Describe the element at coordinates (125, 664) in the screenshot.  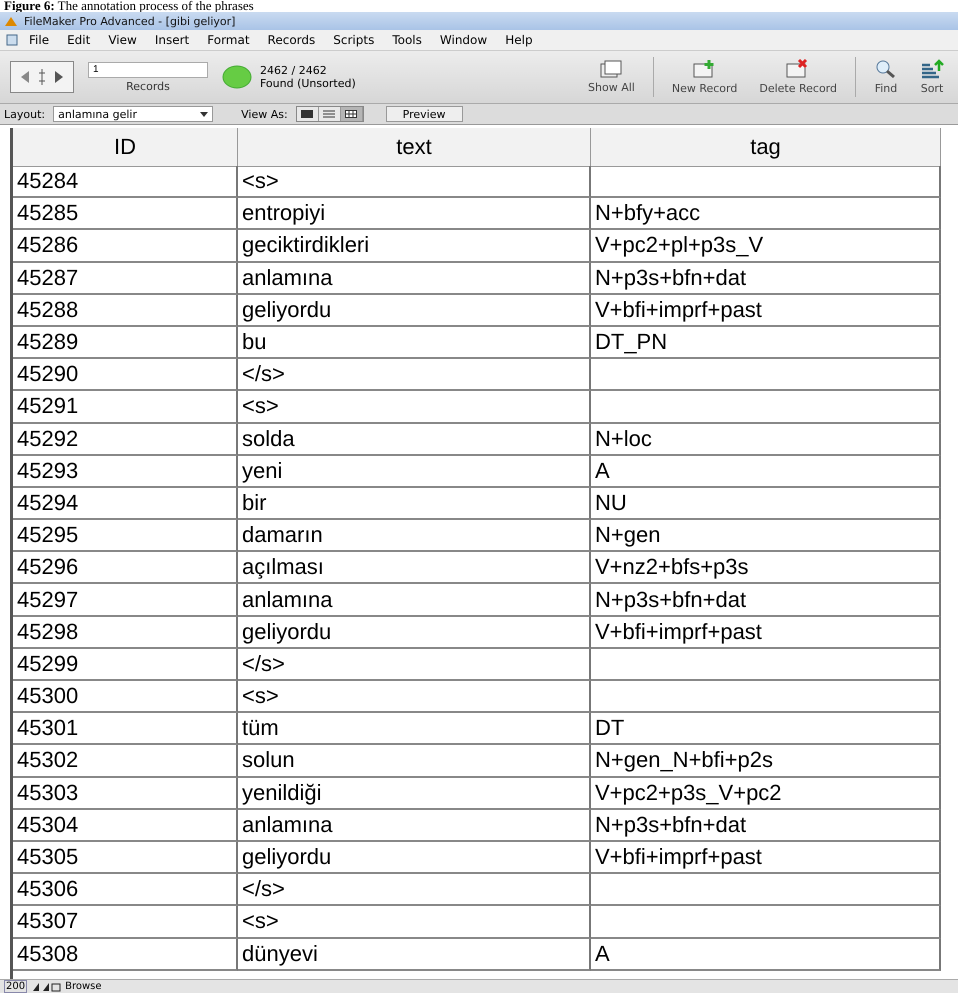
I see `table-cell: 45299` at that location.